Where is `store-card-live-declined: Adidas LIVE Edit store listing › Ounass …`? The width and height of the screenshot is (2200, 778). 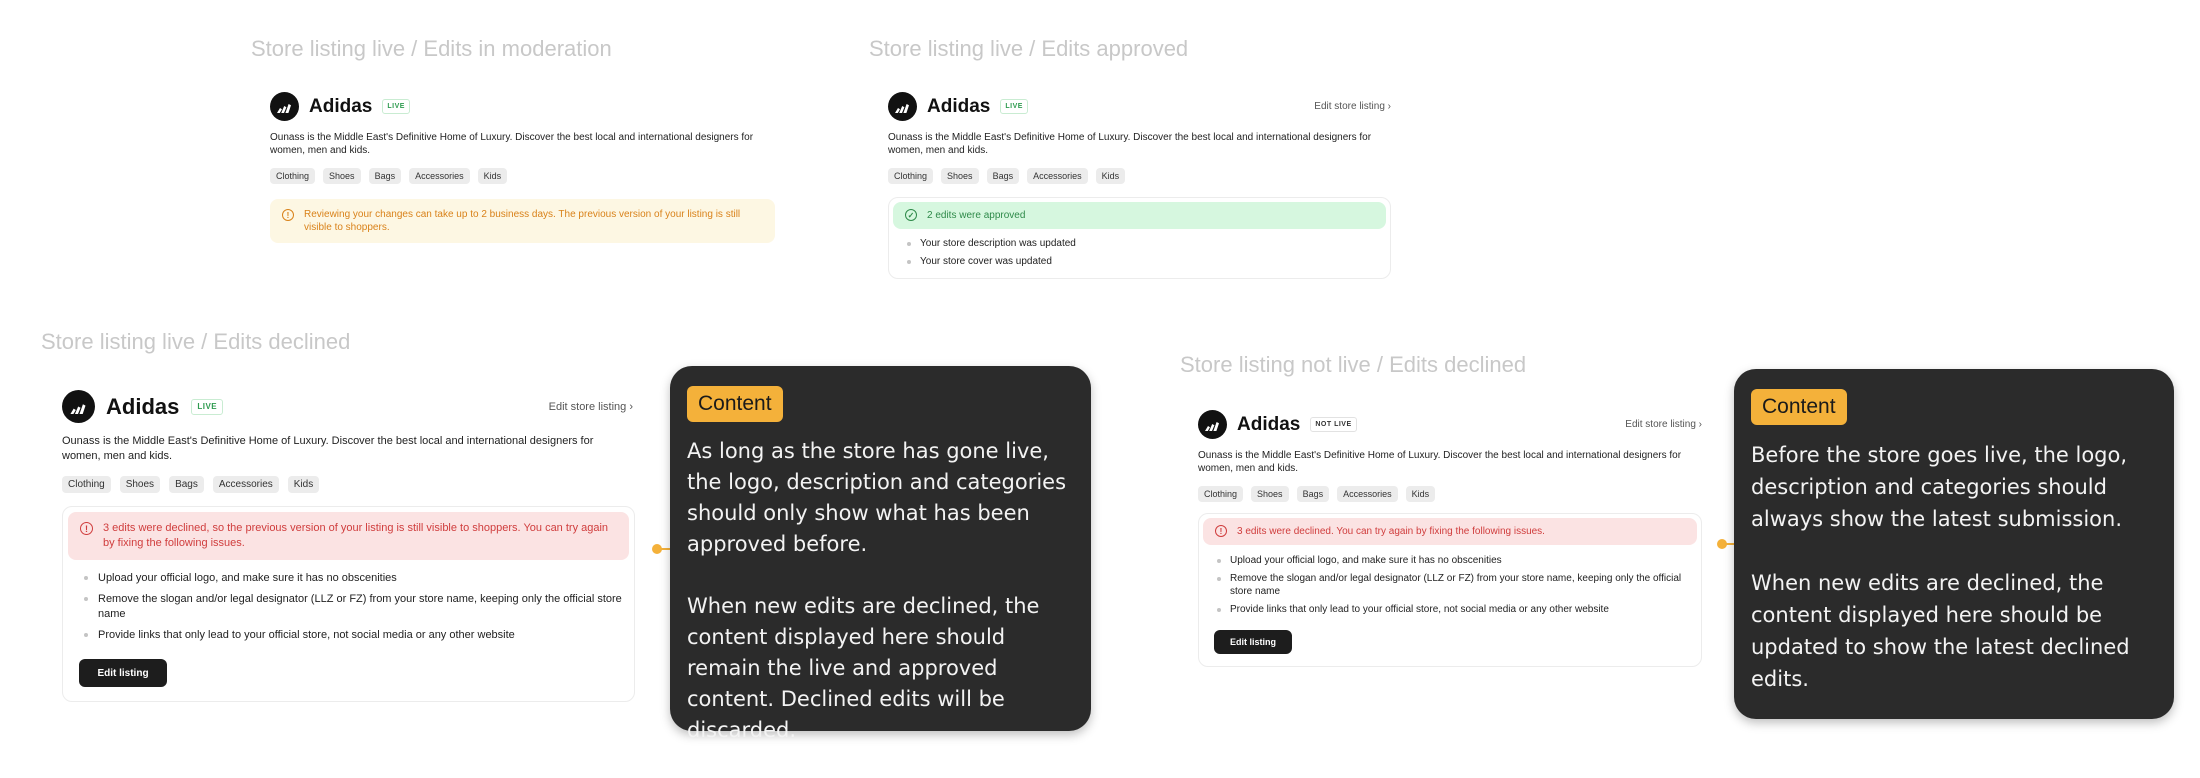
store-card-live-declined: Adidas LIVE Edit store listing › Ounass … is located at coordinates (348, 546).